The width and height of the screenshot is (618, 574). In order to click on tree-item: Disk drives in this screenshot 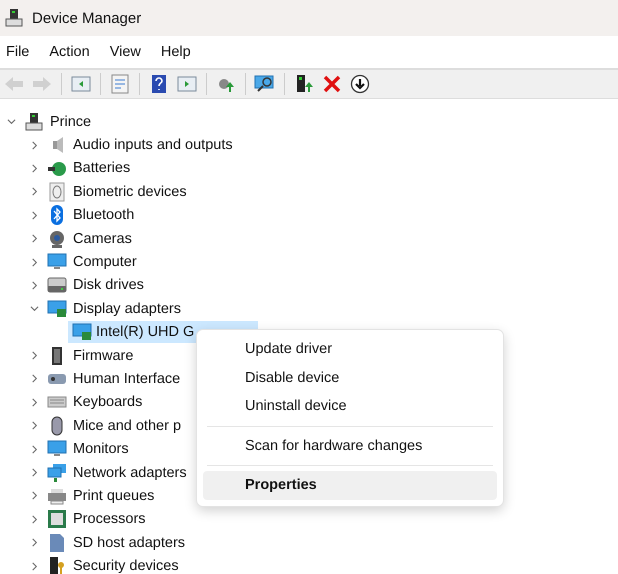, I will do `click(108, 285)`.